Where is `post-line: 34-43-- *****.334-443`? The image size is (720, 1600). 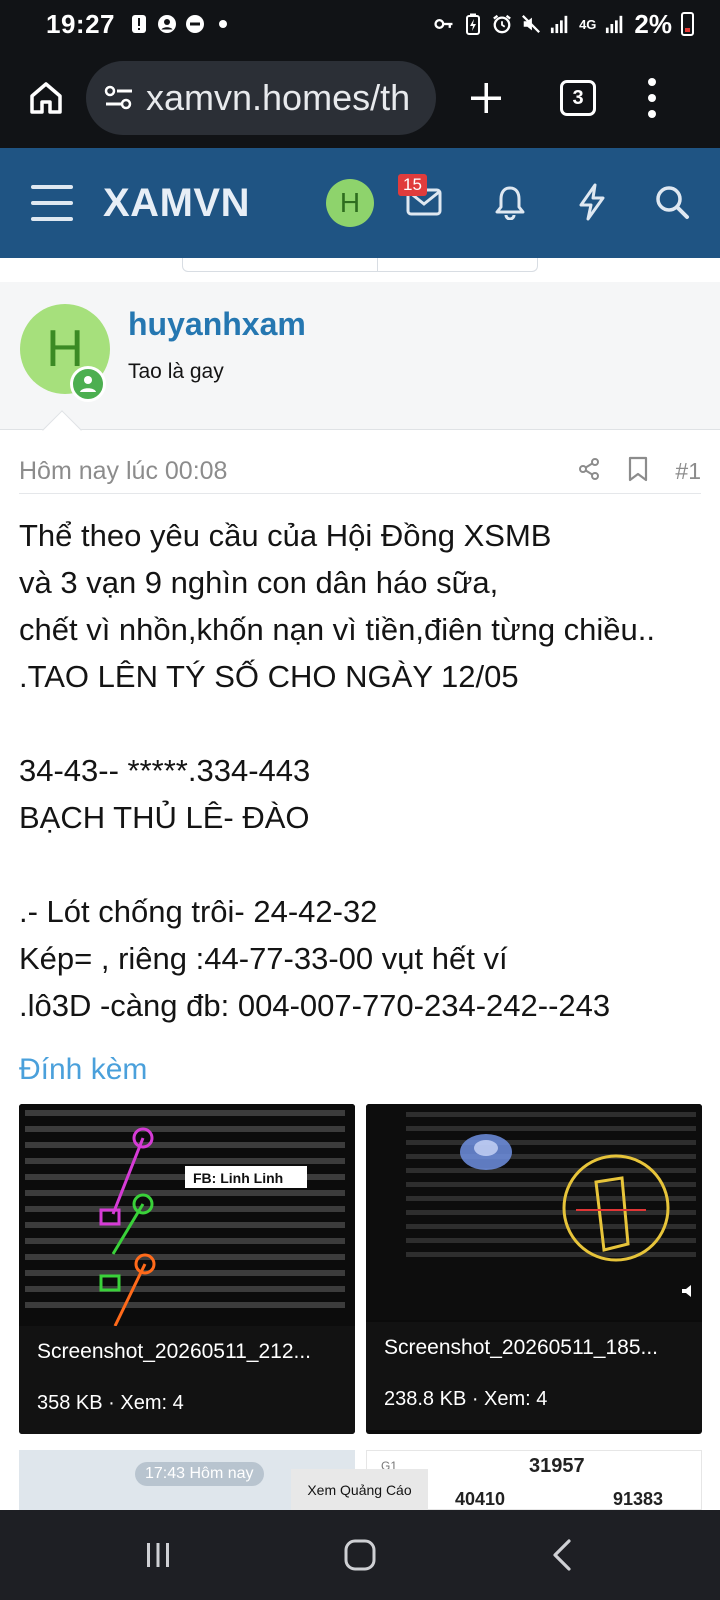
post-line: 34-43-- *****.334-443 is located at coordinates (165, 770).